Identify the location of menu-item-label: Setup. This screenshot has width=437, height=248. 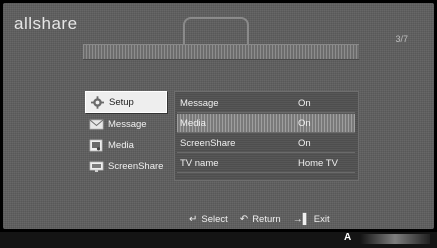
(121, 102).